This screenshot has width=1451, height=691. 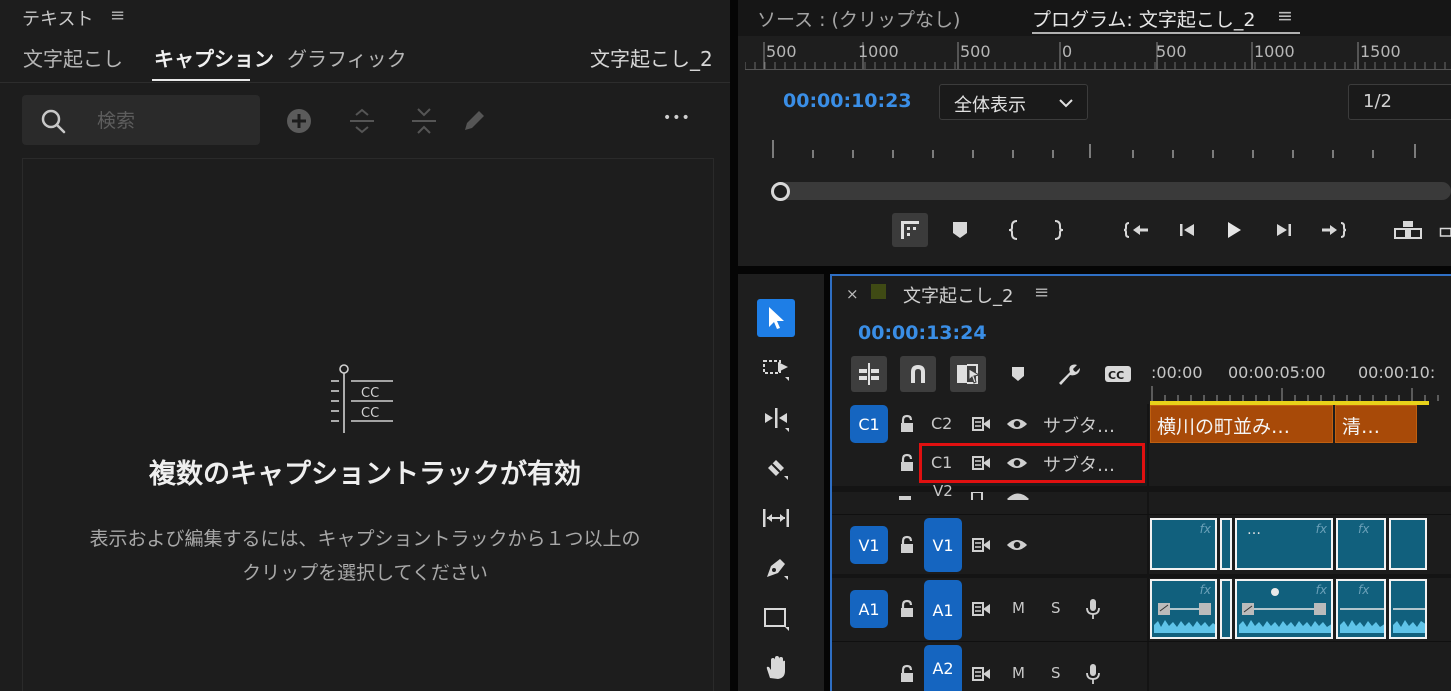 What do you see at coordinates (878, 51) in the screenshot?
I see `ruler-label: 1000` at bounding box center [878, 51].